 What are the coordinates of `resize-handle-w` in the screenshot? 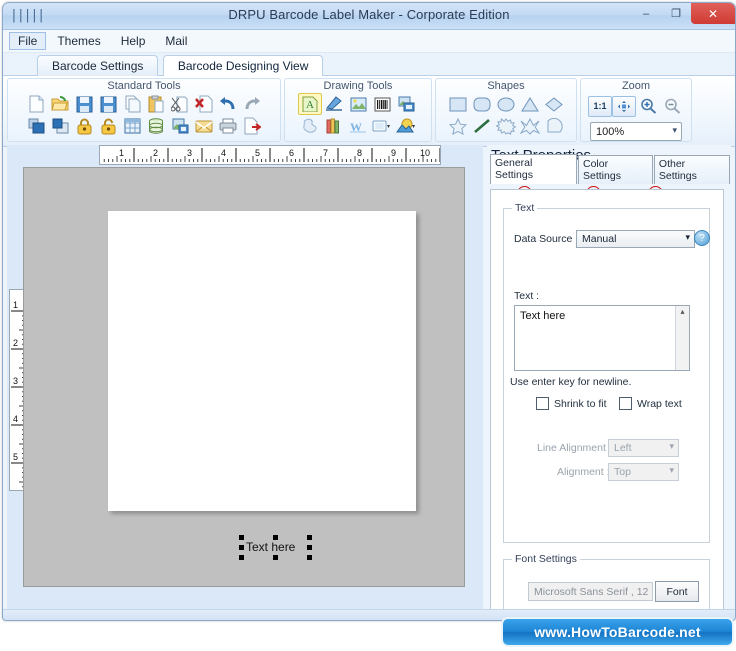 It's located at (241, 547).